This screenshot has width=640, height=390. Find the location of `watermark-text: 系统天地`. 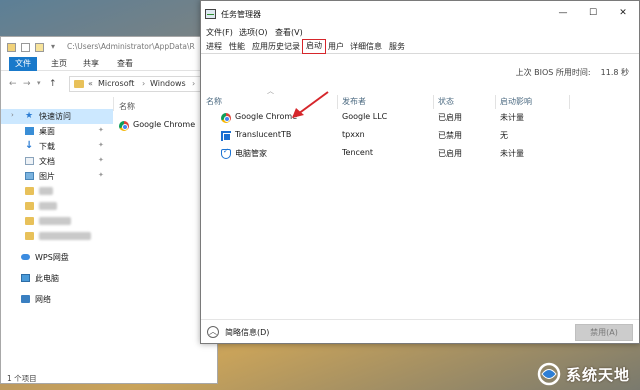

watermark-text: 系统天地 is located at coordinates (598, 375).